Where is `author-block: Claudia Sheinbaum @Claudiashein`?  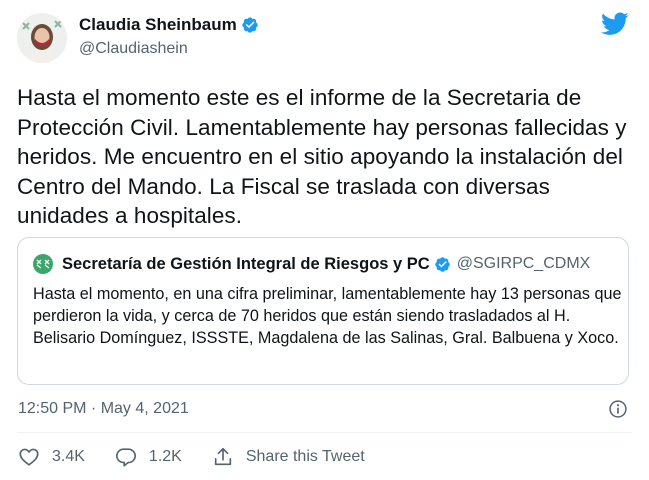 author-block: Claudia Sheinbaum @Claudiashein is located at coordinates (169, 36).